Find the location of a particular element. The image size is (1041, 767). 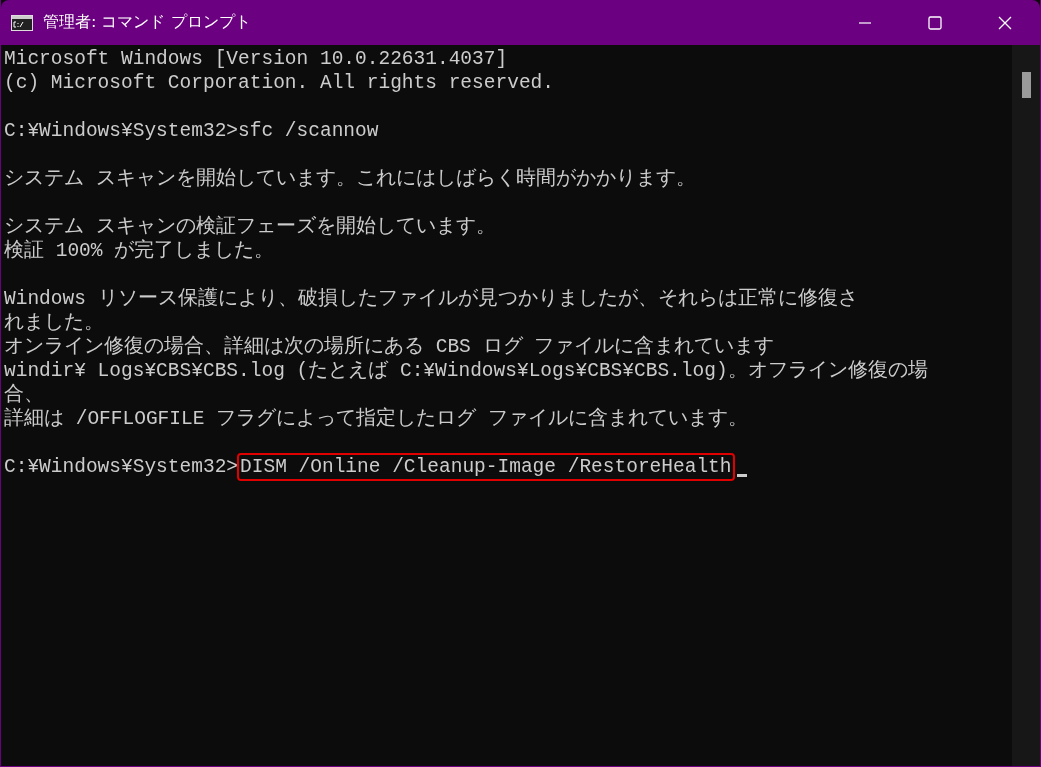

prompt-path: C:¥Windows¥System32> is located at coordinates (121, 467).